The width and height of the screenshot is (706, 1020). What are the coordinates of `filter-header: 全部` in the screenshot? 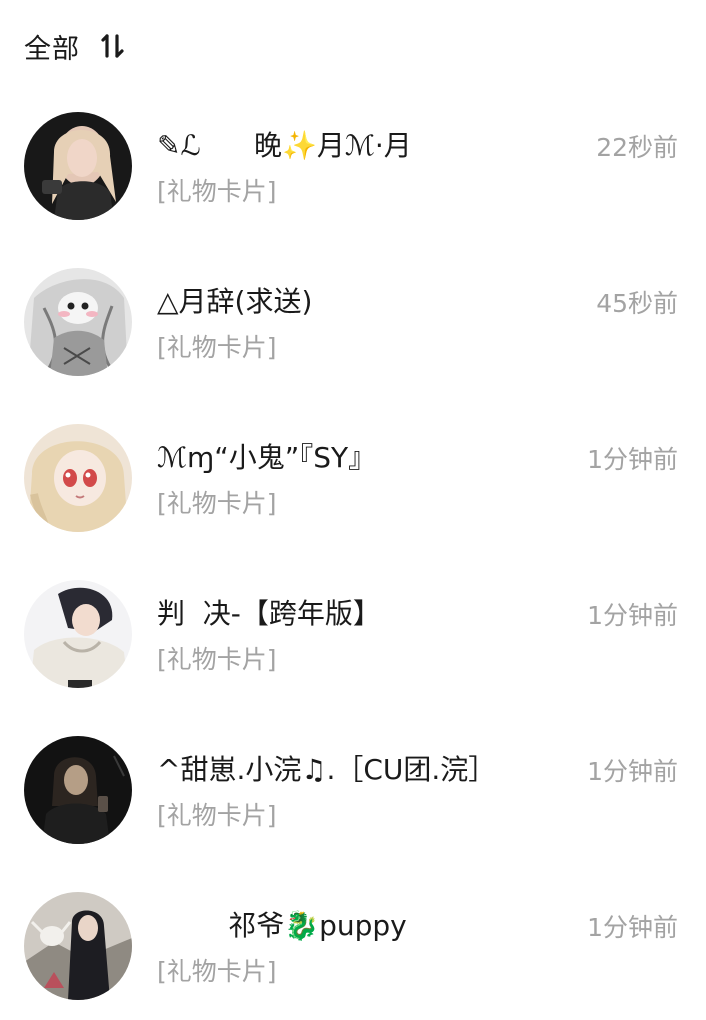 It's located at (76, 46).